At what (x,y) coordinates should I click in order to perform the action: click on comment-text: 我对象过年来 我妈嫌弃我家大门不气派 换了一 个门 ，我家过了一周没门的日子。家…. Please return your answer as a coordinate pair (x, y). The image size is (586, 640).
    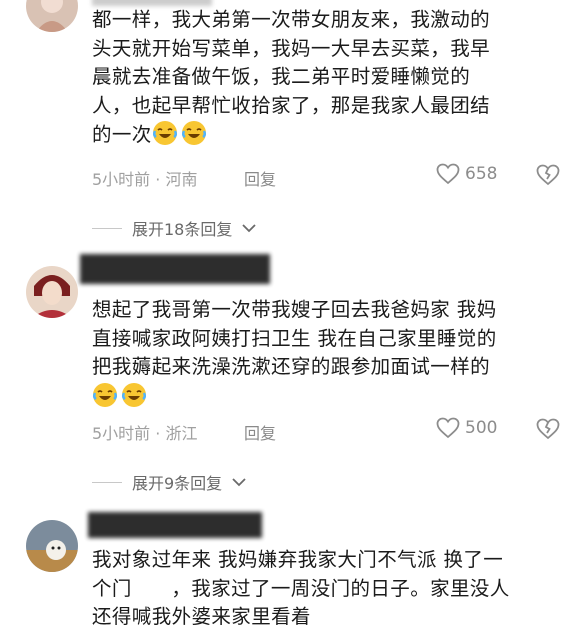
    Looking at the image, I should click on (301, 588).